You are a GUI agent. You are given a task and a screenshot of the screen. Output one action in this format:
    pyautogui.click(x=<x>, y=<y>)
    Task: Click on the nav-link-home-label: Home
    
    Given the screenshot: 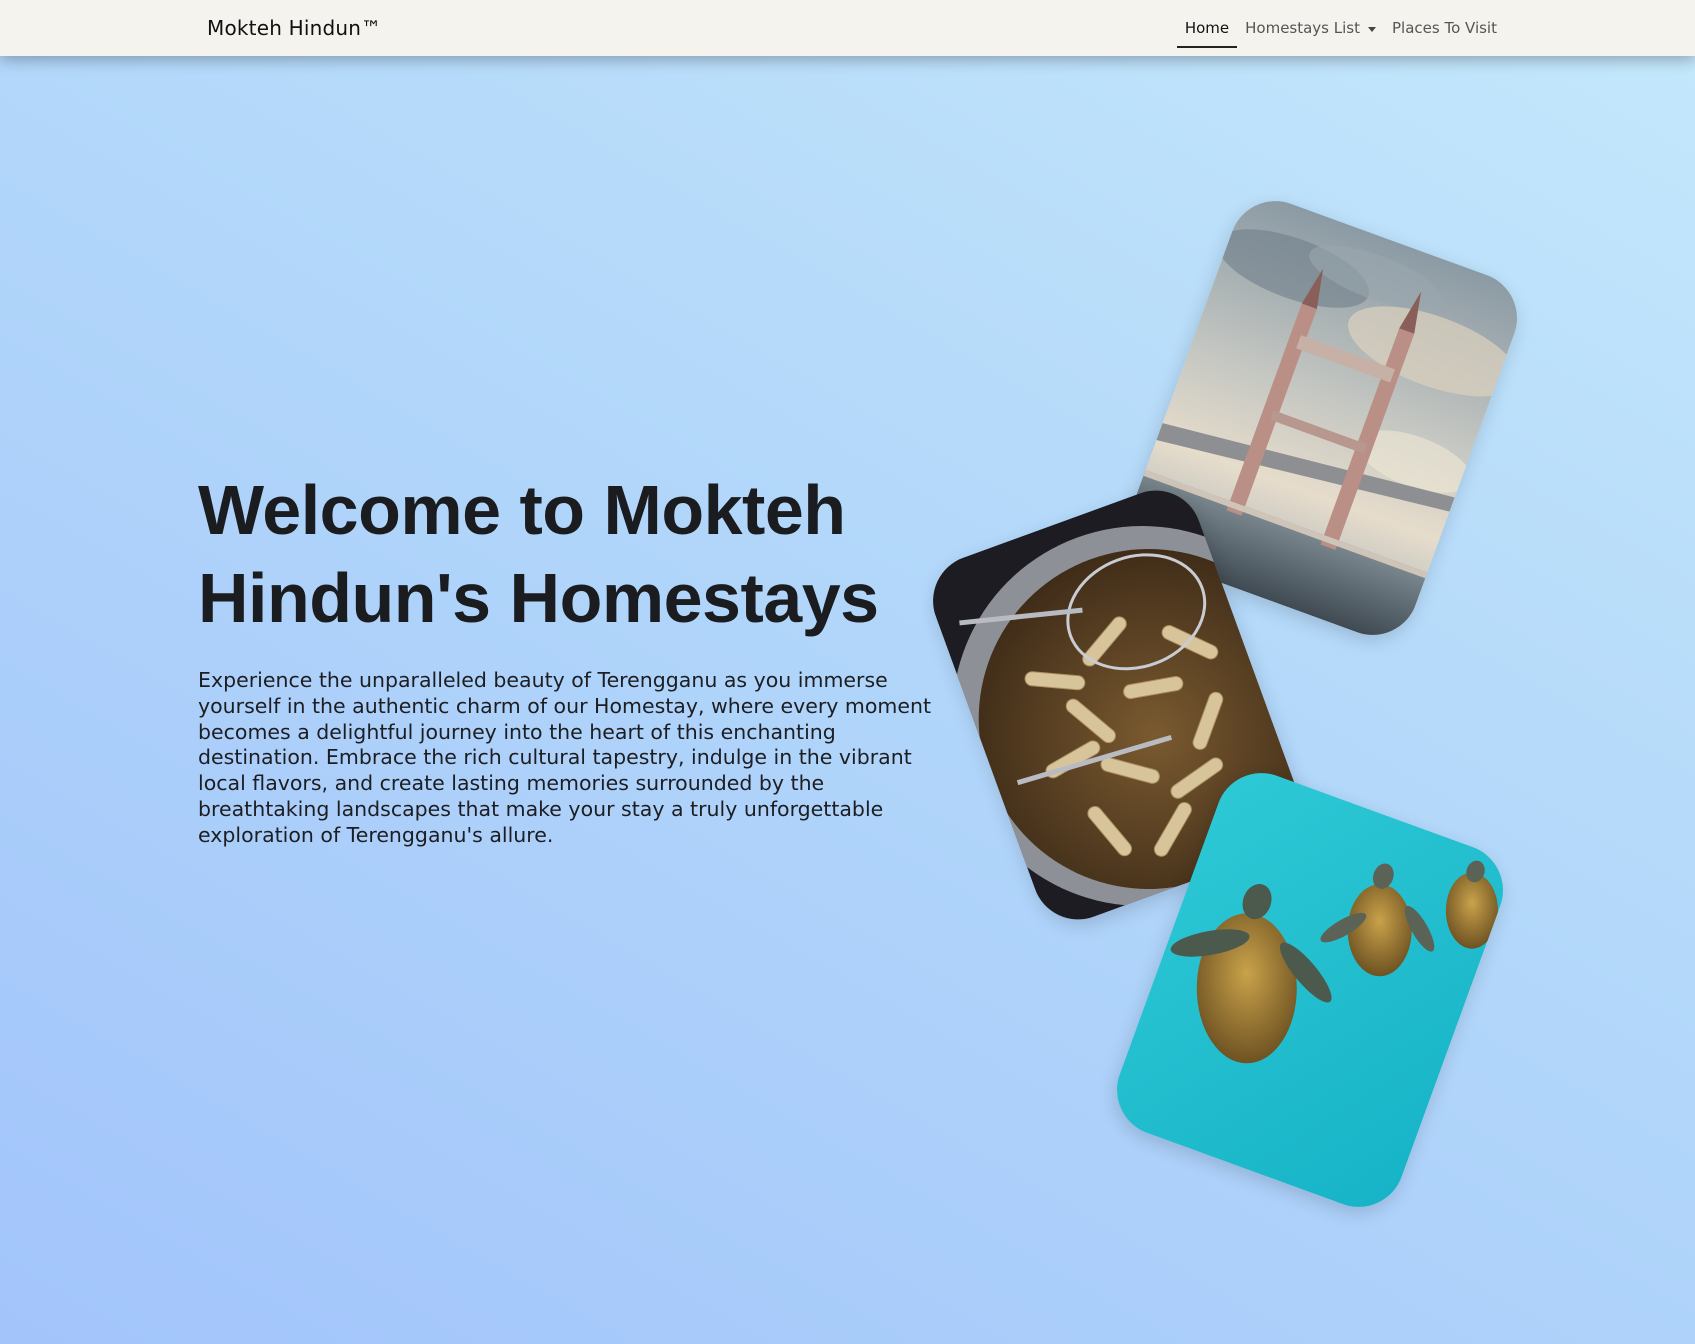 What is the action you would take?
    pyautogui.click(x=1207, y=28)
    